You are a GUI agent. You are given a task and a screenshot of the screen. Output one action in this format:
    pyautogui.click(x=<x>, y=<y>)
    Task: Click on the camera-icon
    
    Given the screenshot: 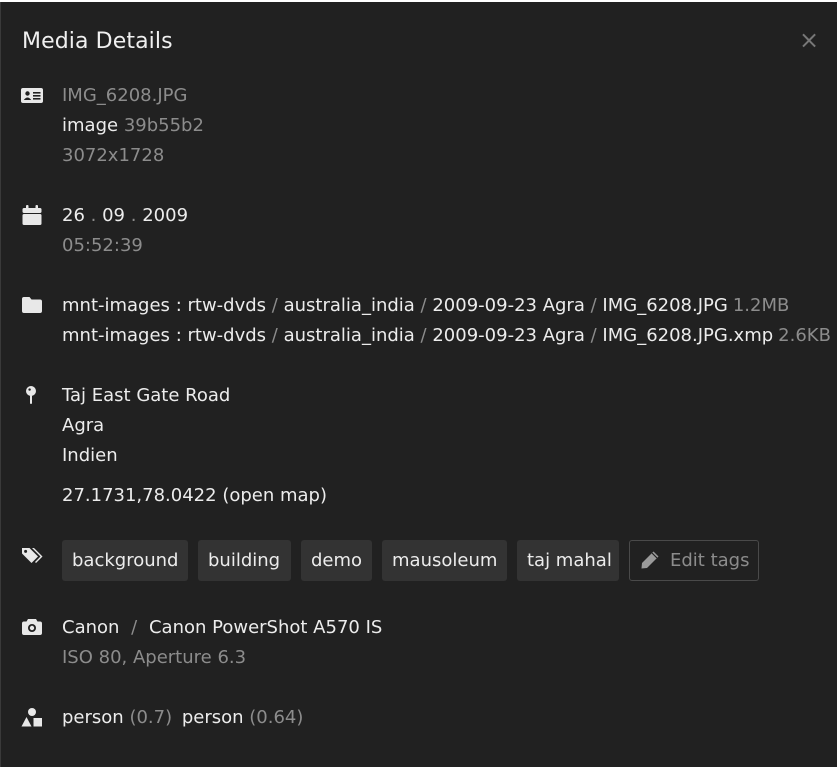 What is the action you would take?
    pyautogui.click(x=32, y=627)
    